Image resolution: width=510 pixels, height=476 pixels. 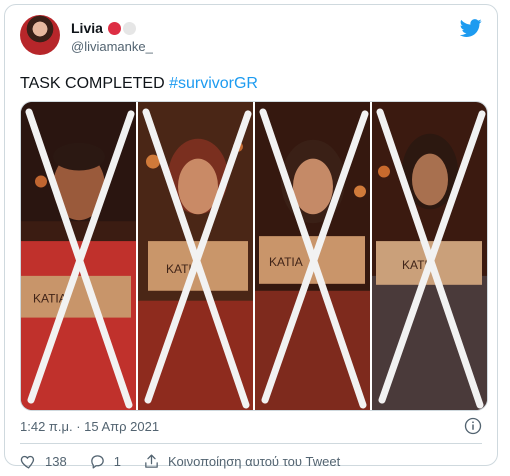 I want to click on tweet-text: TASK COMPLETED #survivorGR, so click(x=139, y=84).